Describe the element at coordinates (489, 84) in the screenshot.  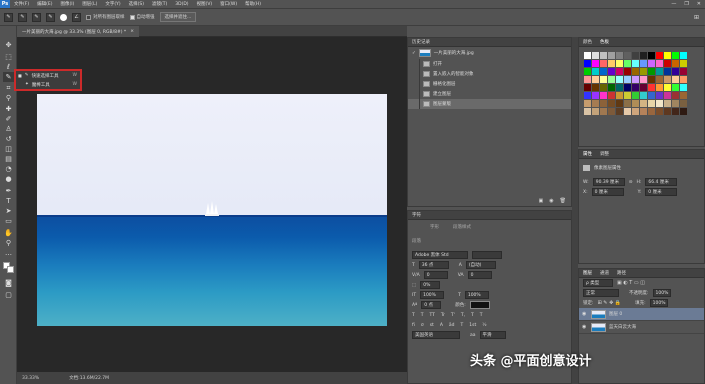
I see `history-item: 栅格化图层` at that location.